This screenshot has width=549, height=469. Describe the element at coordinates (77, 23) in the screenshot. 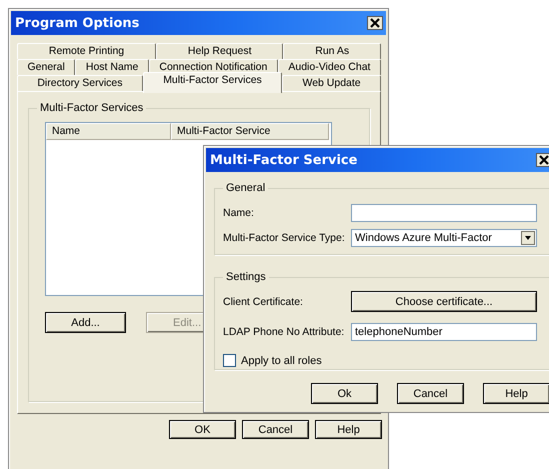

I see `window-title: Program Options` at that location.